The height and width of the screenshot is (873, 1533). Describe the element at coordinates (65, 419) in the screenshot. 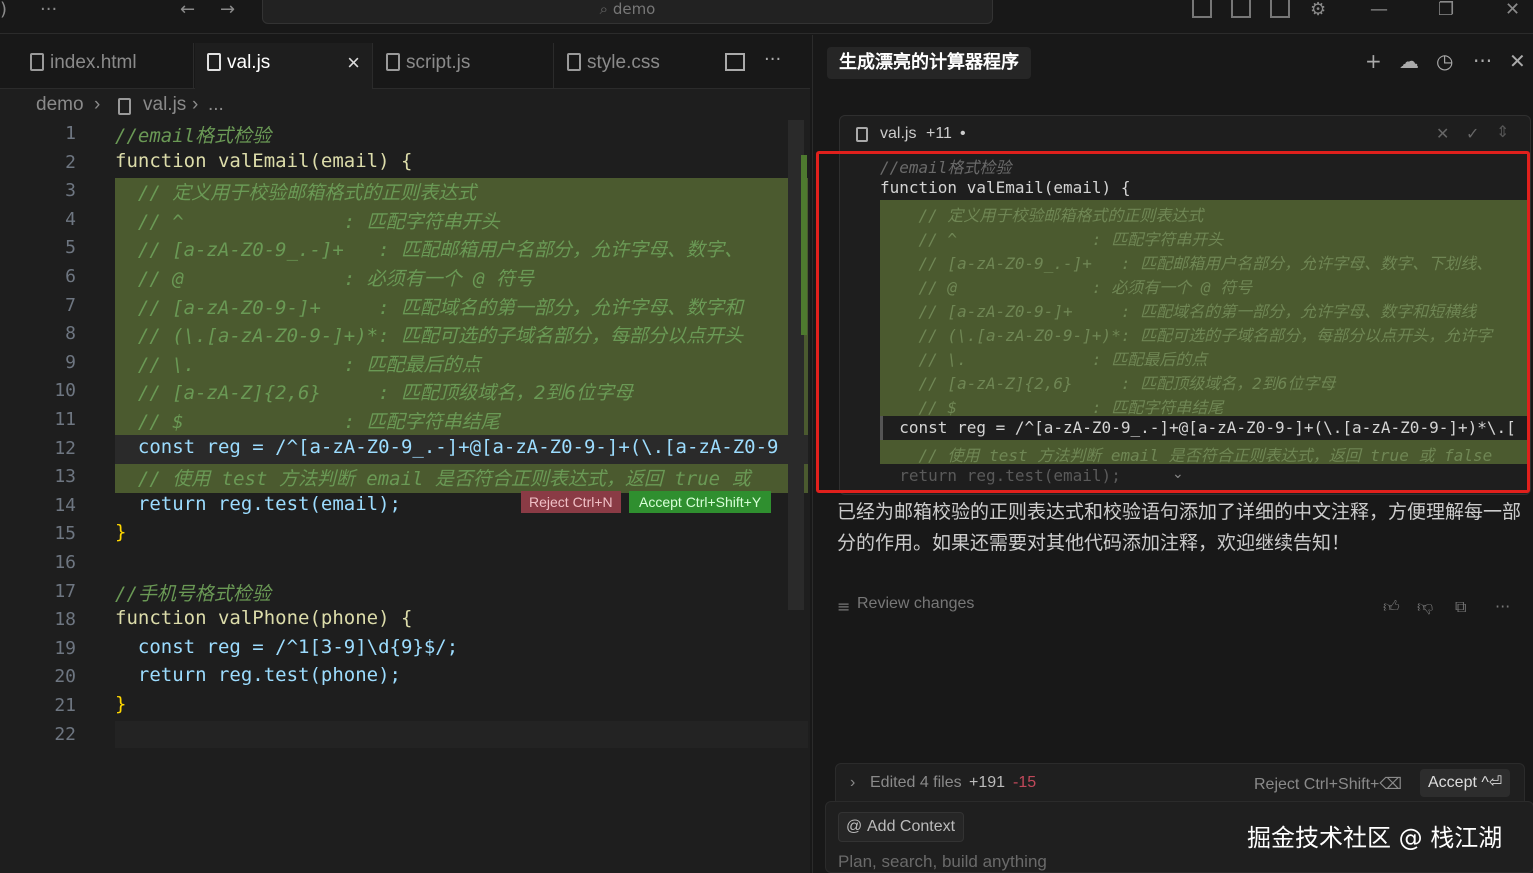

I see `line-number: 11` at that location.